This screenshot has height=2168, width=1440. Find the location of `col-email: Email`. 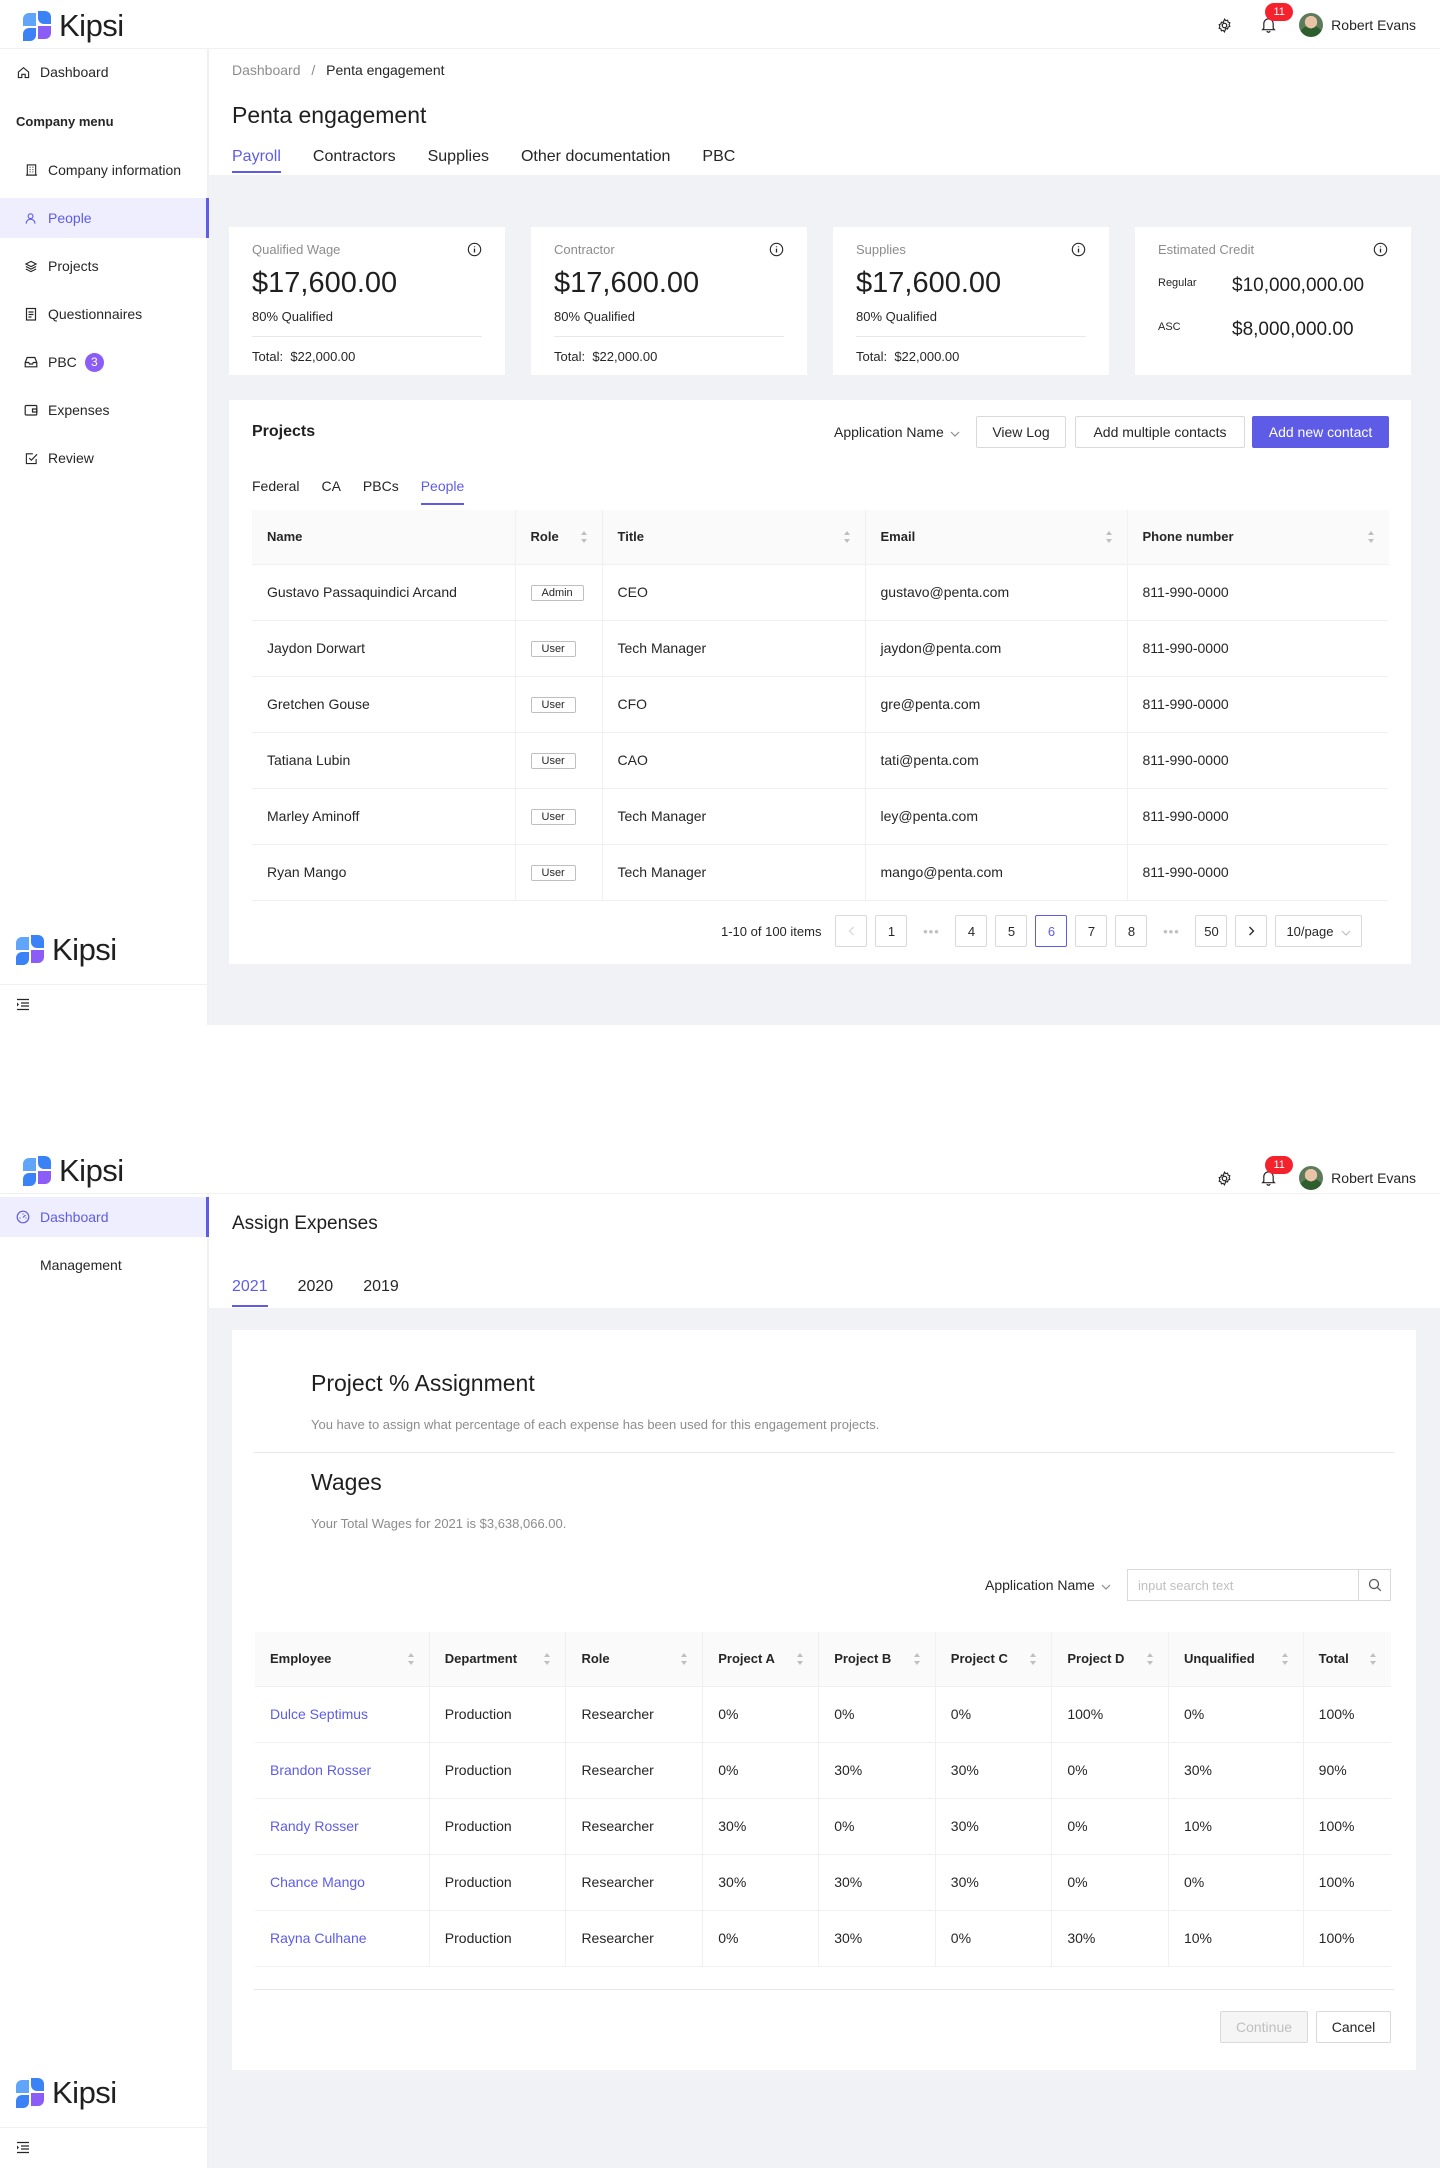

col-email: Email is located at coordinates (995, 537).